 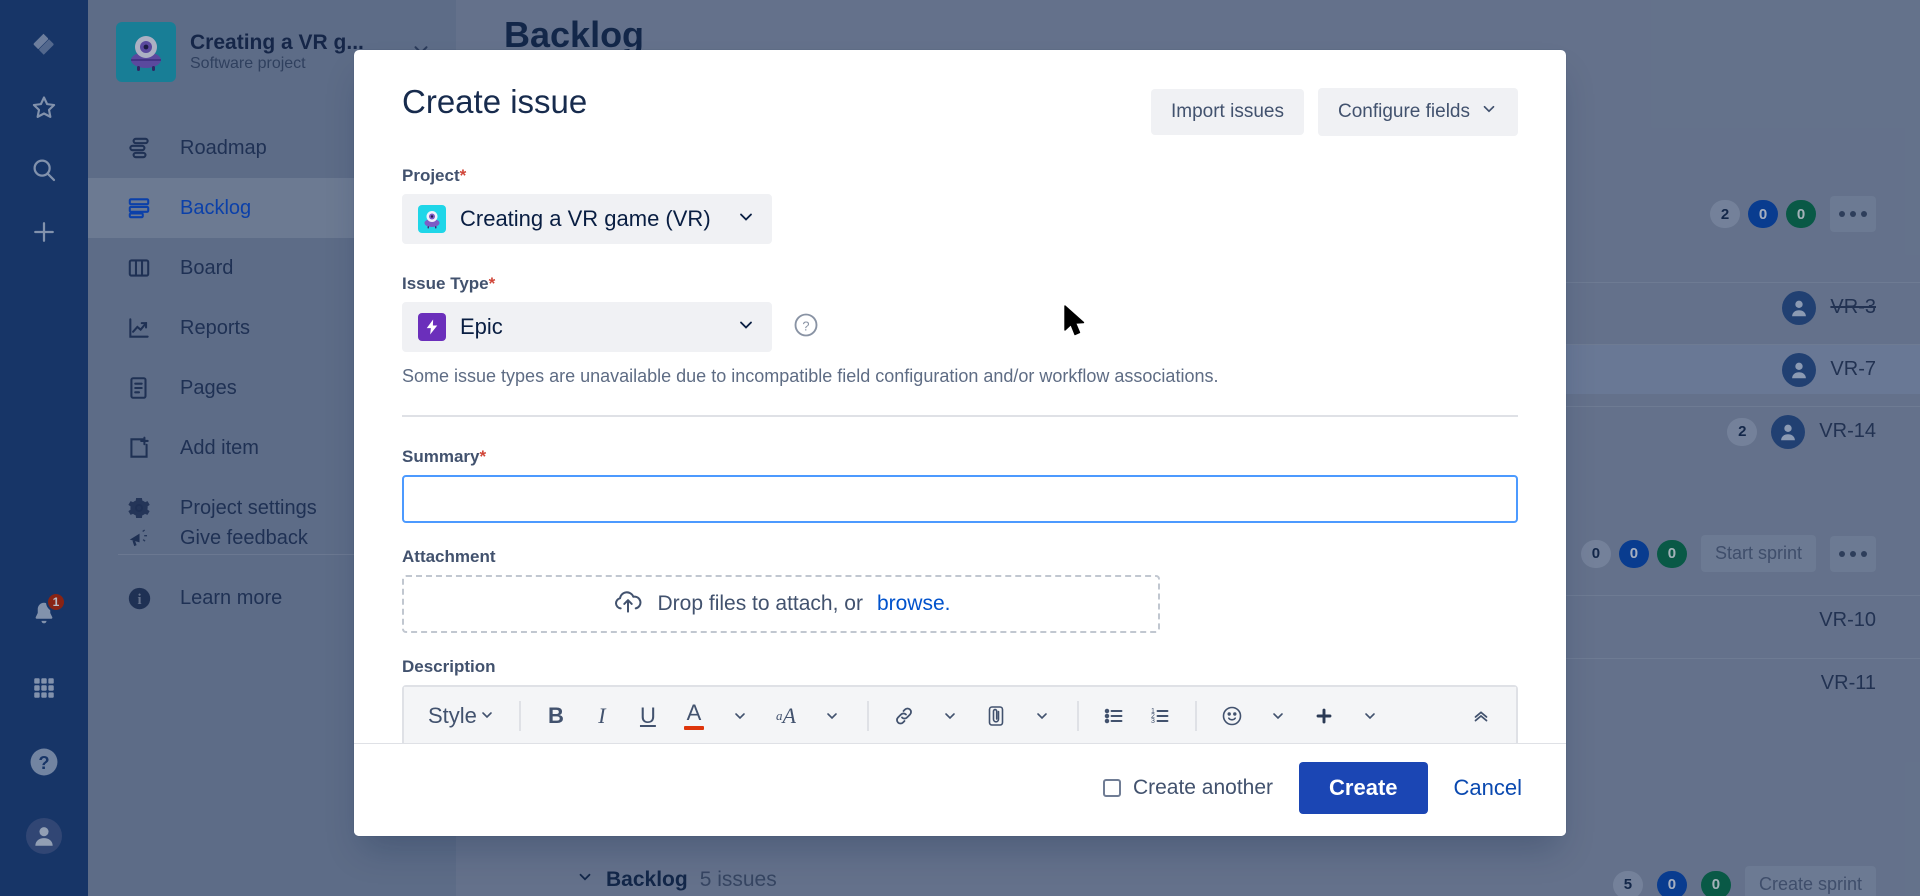 I want to click on bold-button: B, so click(x=556, y=716).